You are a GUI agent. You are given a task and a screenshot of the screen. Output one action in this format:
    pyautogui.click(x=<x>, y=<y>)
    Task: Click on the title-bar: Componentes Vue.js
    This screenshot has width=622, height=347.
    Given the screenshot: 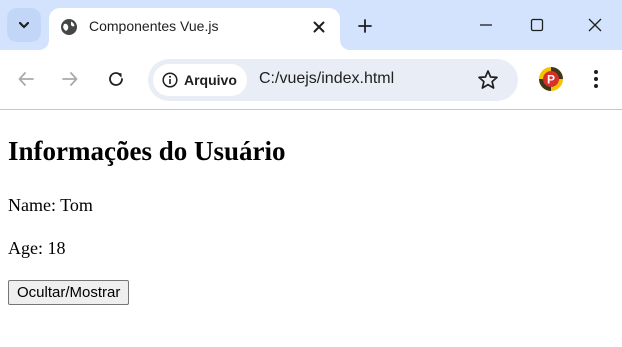 What is the action you would take?
    pyautogui.click(x=311, y=25)
    